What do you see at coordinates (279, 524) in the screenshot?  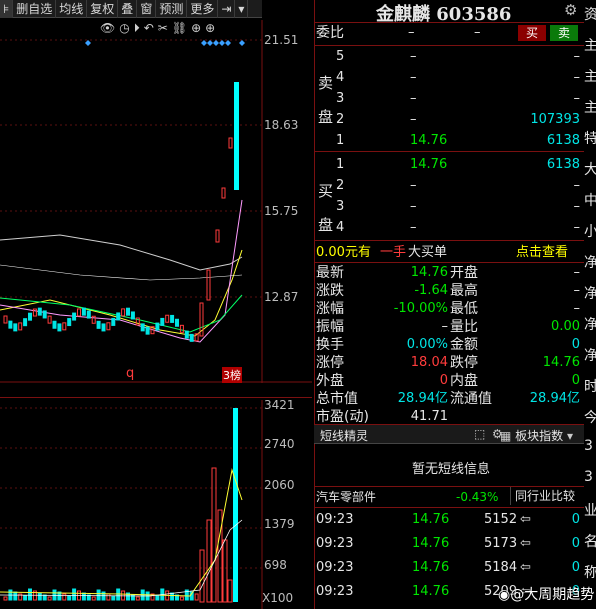 I see `vol-tick-4: 1379` at bounding box center [279, 524].